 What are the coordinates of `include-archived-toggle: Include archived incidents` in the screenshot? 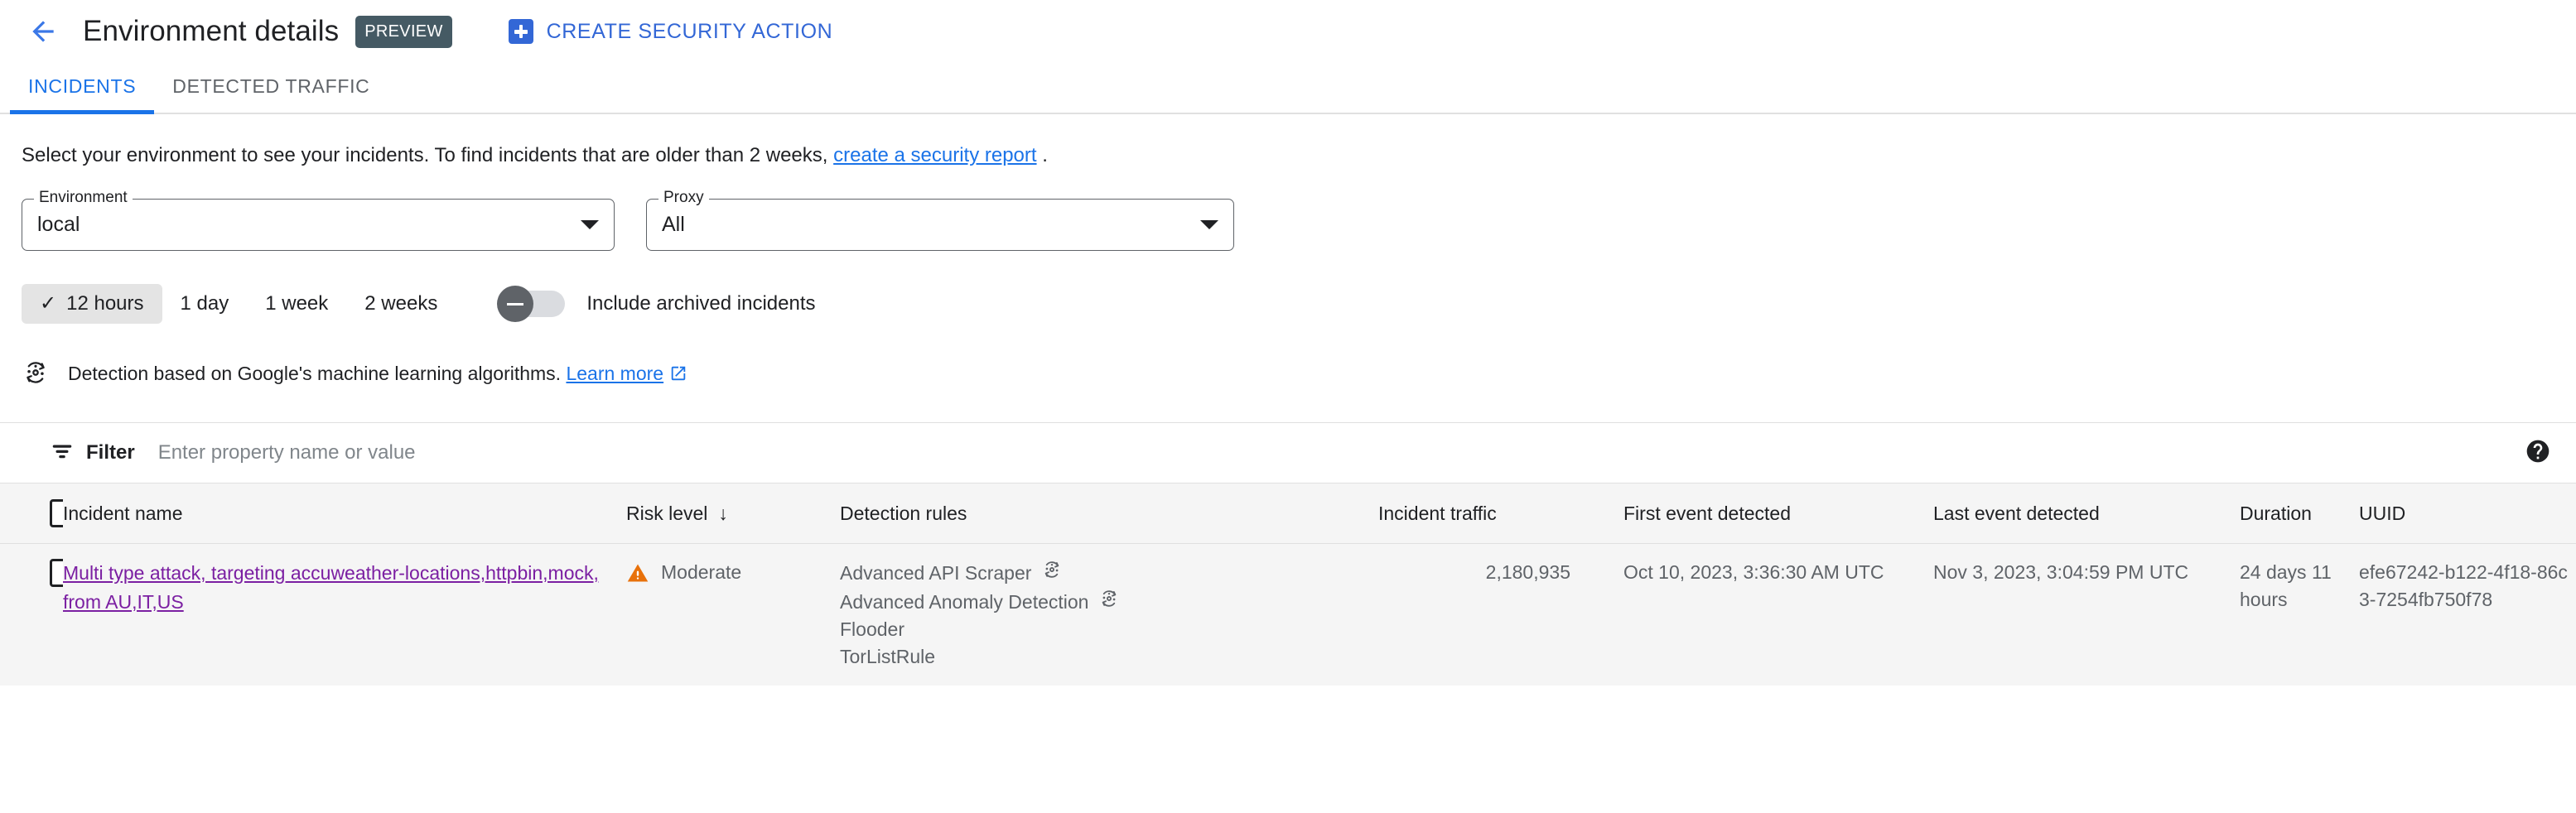 It's located at (657, 304).